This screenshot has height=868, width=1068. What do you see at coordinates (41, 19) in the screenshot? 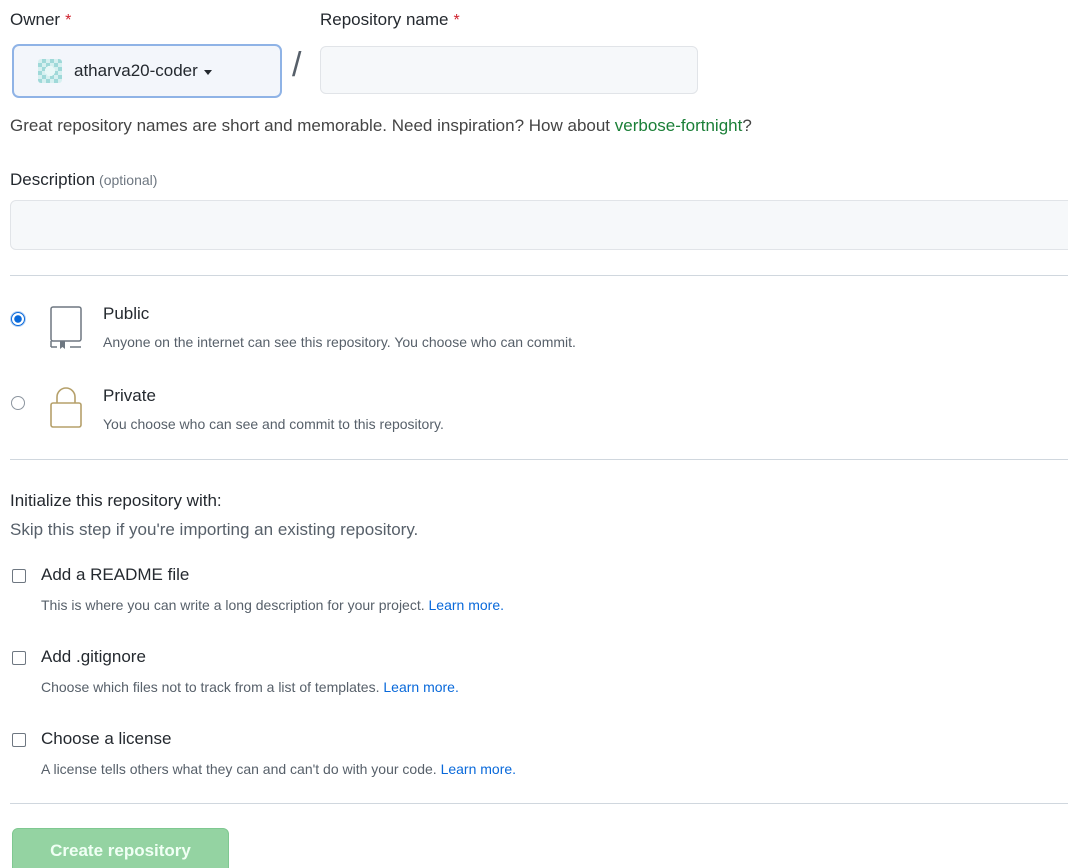
I see `owner-label: Owner *` at bounding box center [41, 19].